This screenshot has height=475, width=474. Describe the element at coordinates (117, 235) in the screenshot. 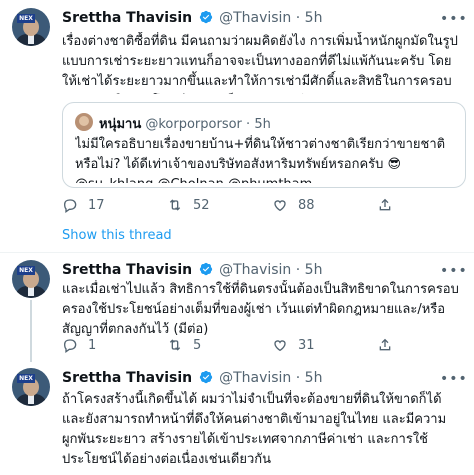

I see `show-thread-link: Show this thread` at that location.